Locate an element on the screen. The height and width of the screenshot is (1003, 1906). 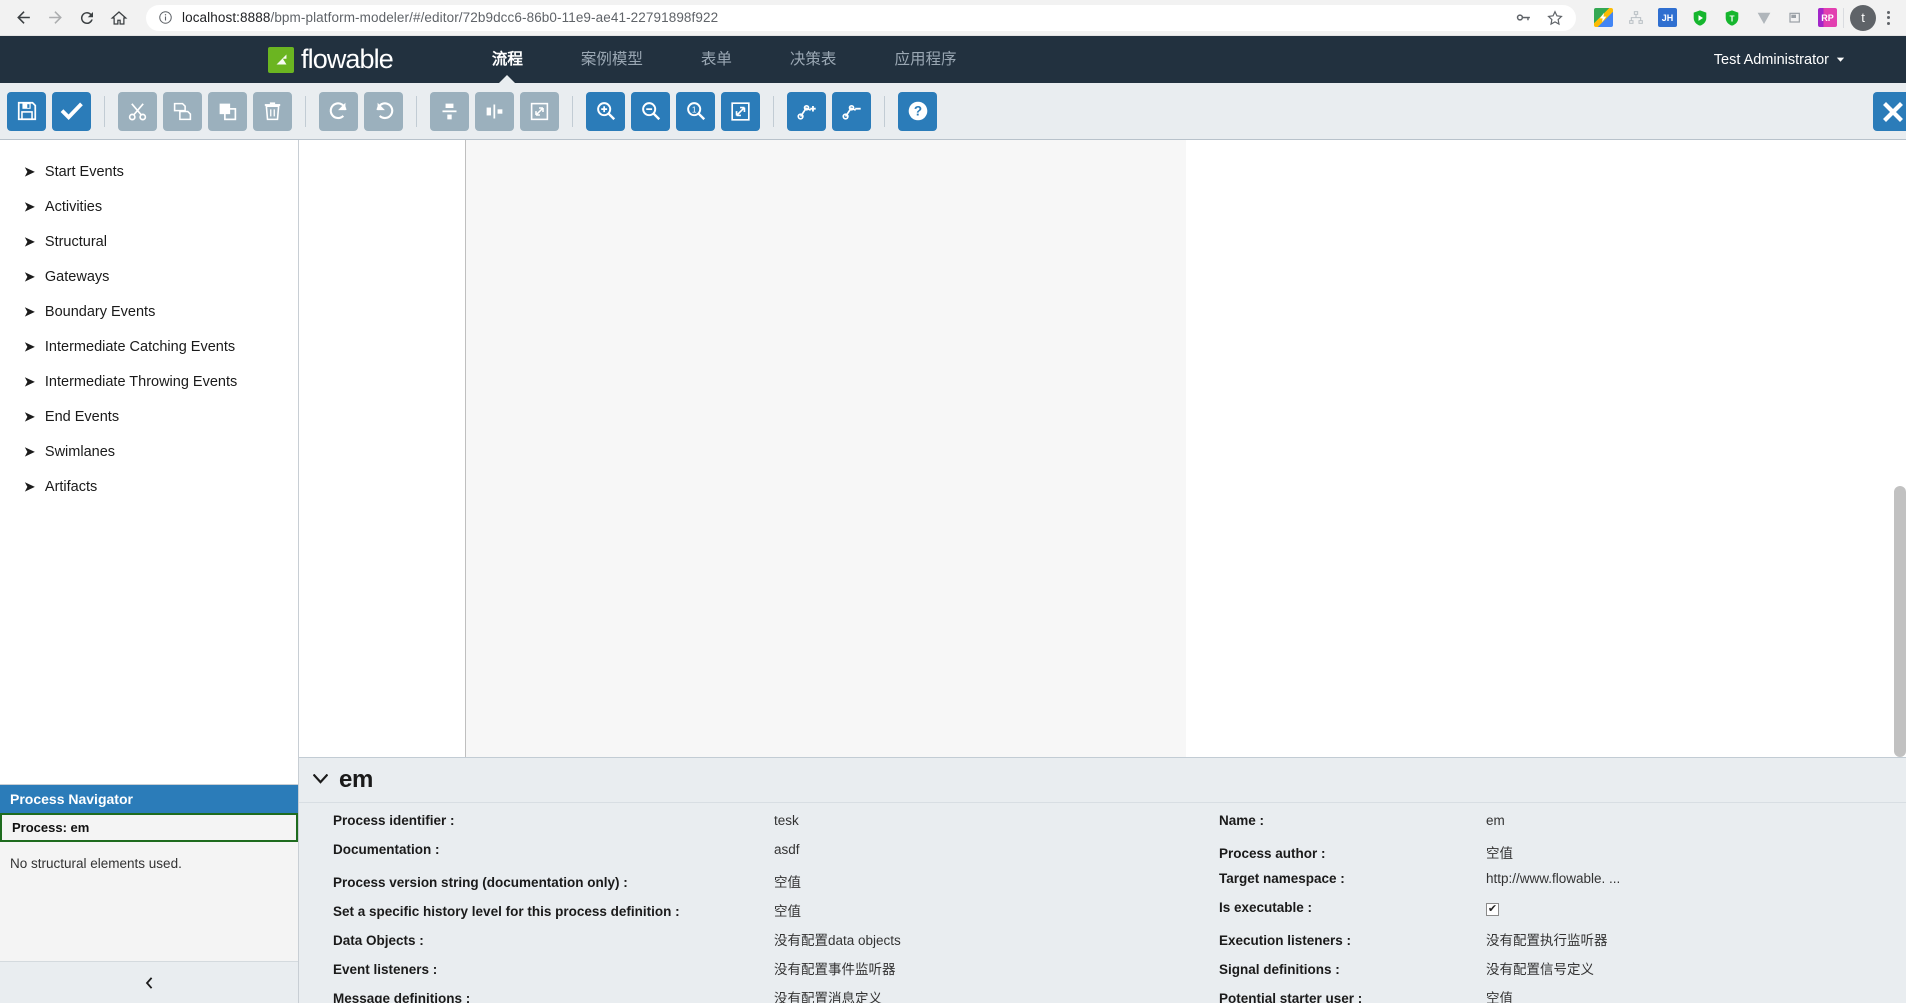
question-mark-icon: ? is located at coordinates (917, 111).